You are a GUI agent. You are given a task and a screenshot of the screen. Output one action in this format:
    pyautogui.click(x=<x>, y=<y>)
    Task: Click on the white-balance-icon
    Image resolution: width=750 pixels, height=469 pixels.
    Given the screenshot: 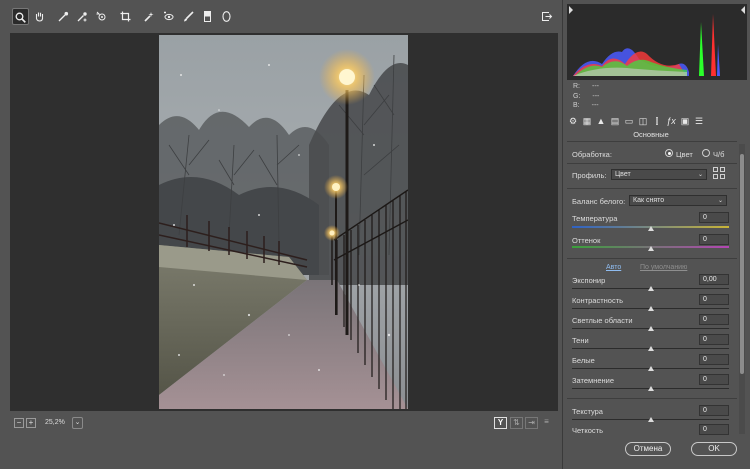 What is the action you would take?
    pyautogui.click(x=63, y=16)
    